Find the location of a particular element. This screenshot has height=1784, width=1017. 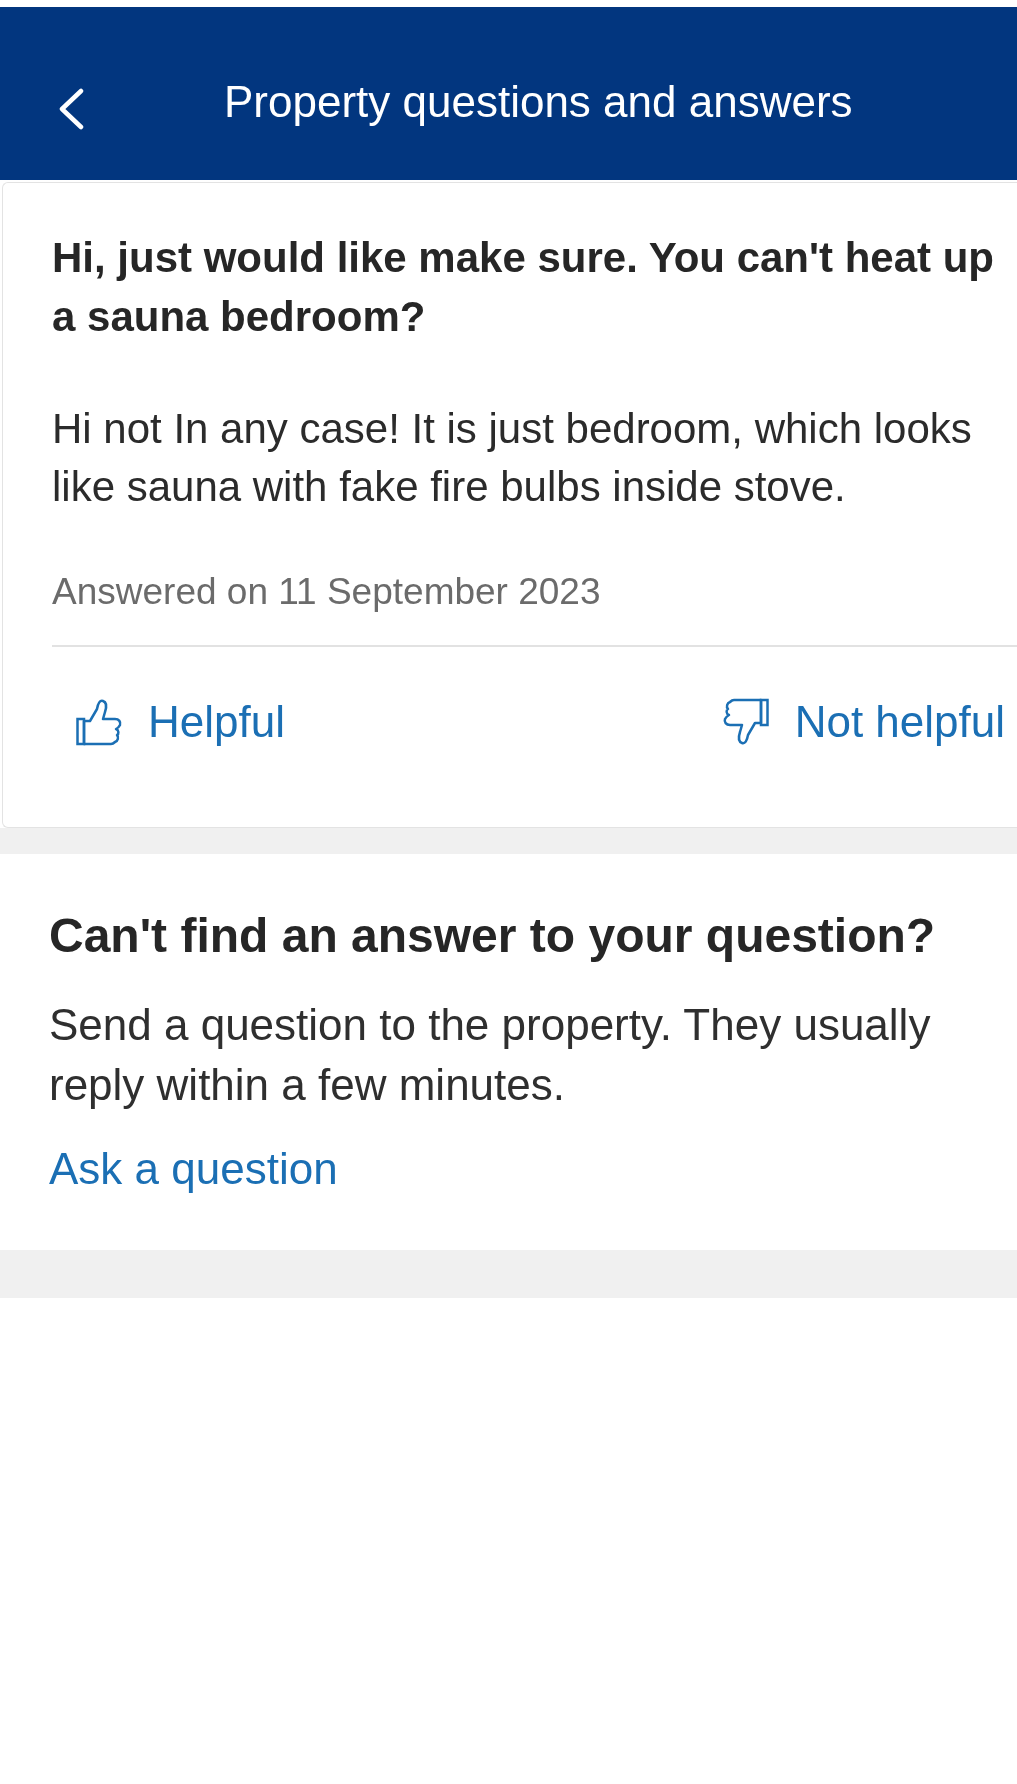

helpful-button: Helpful is located at coordinates (180, 722).